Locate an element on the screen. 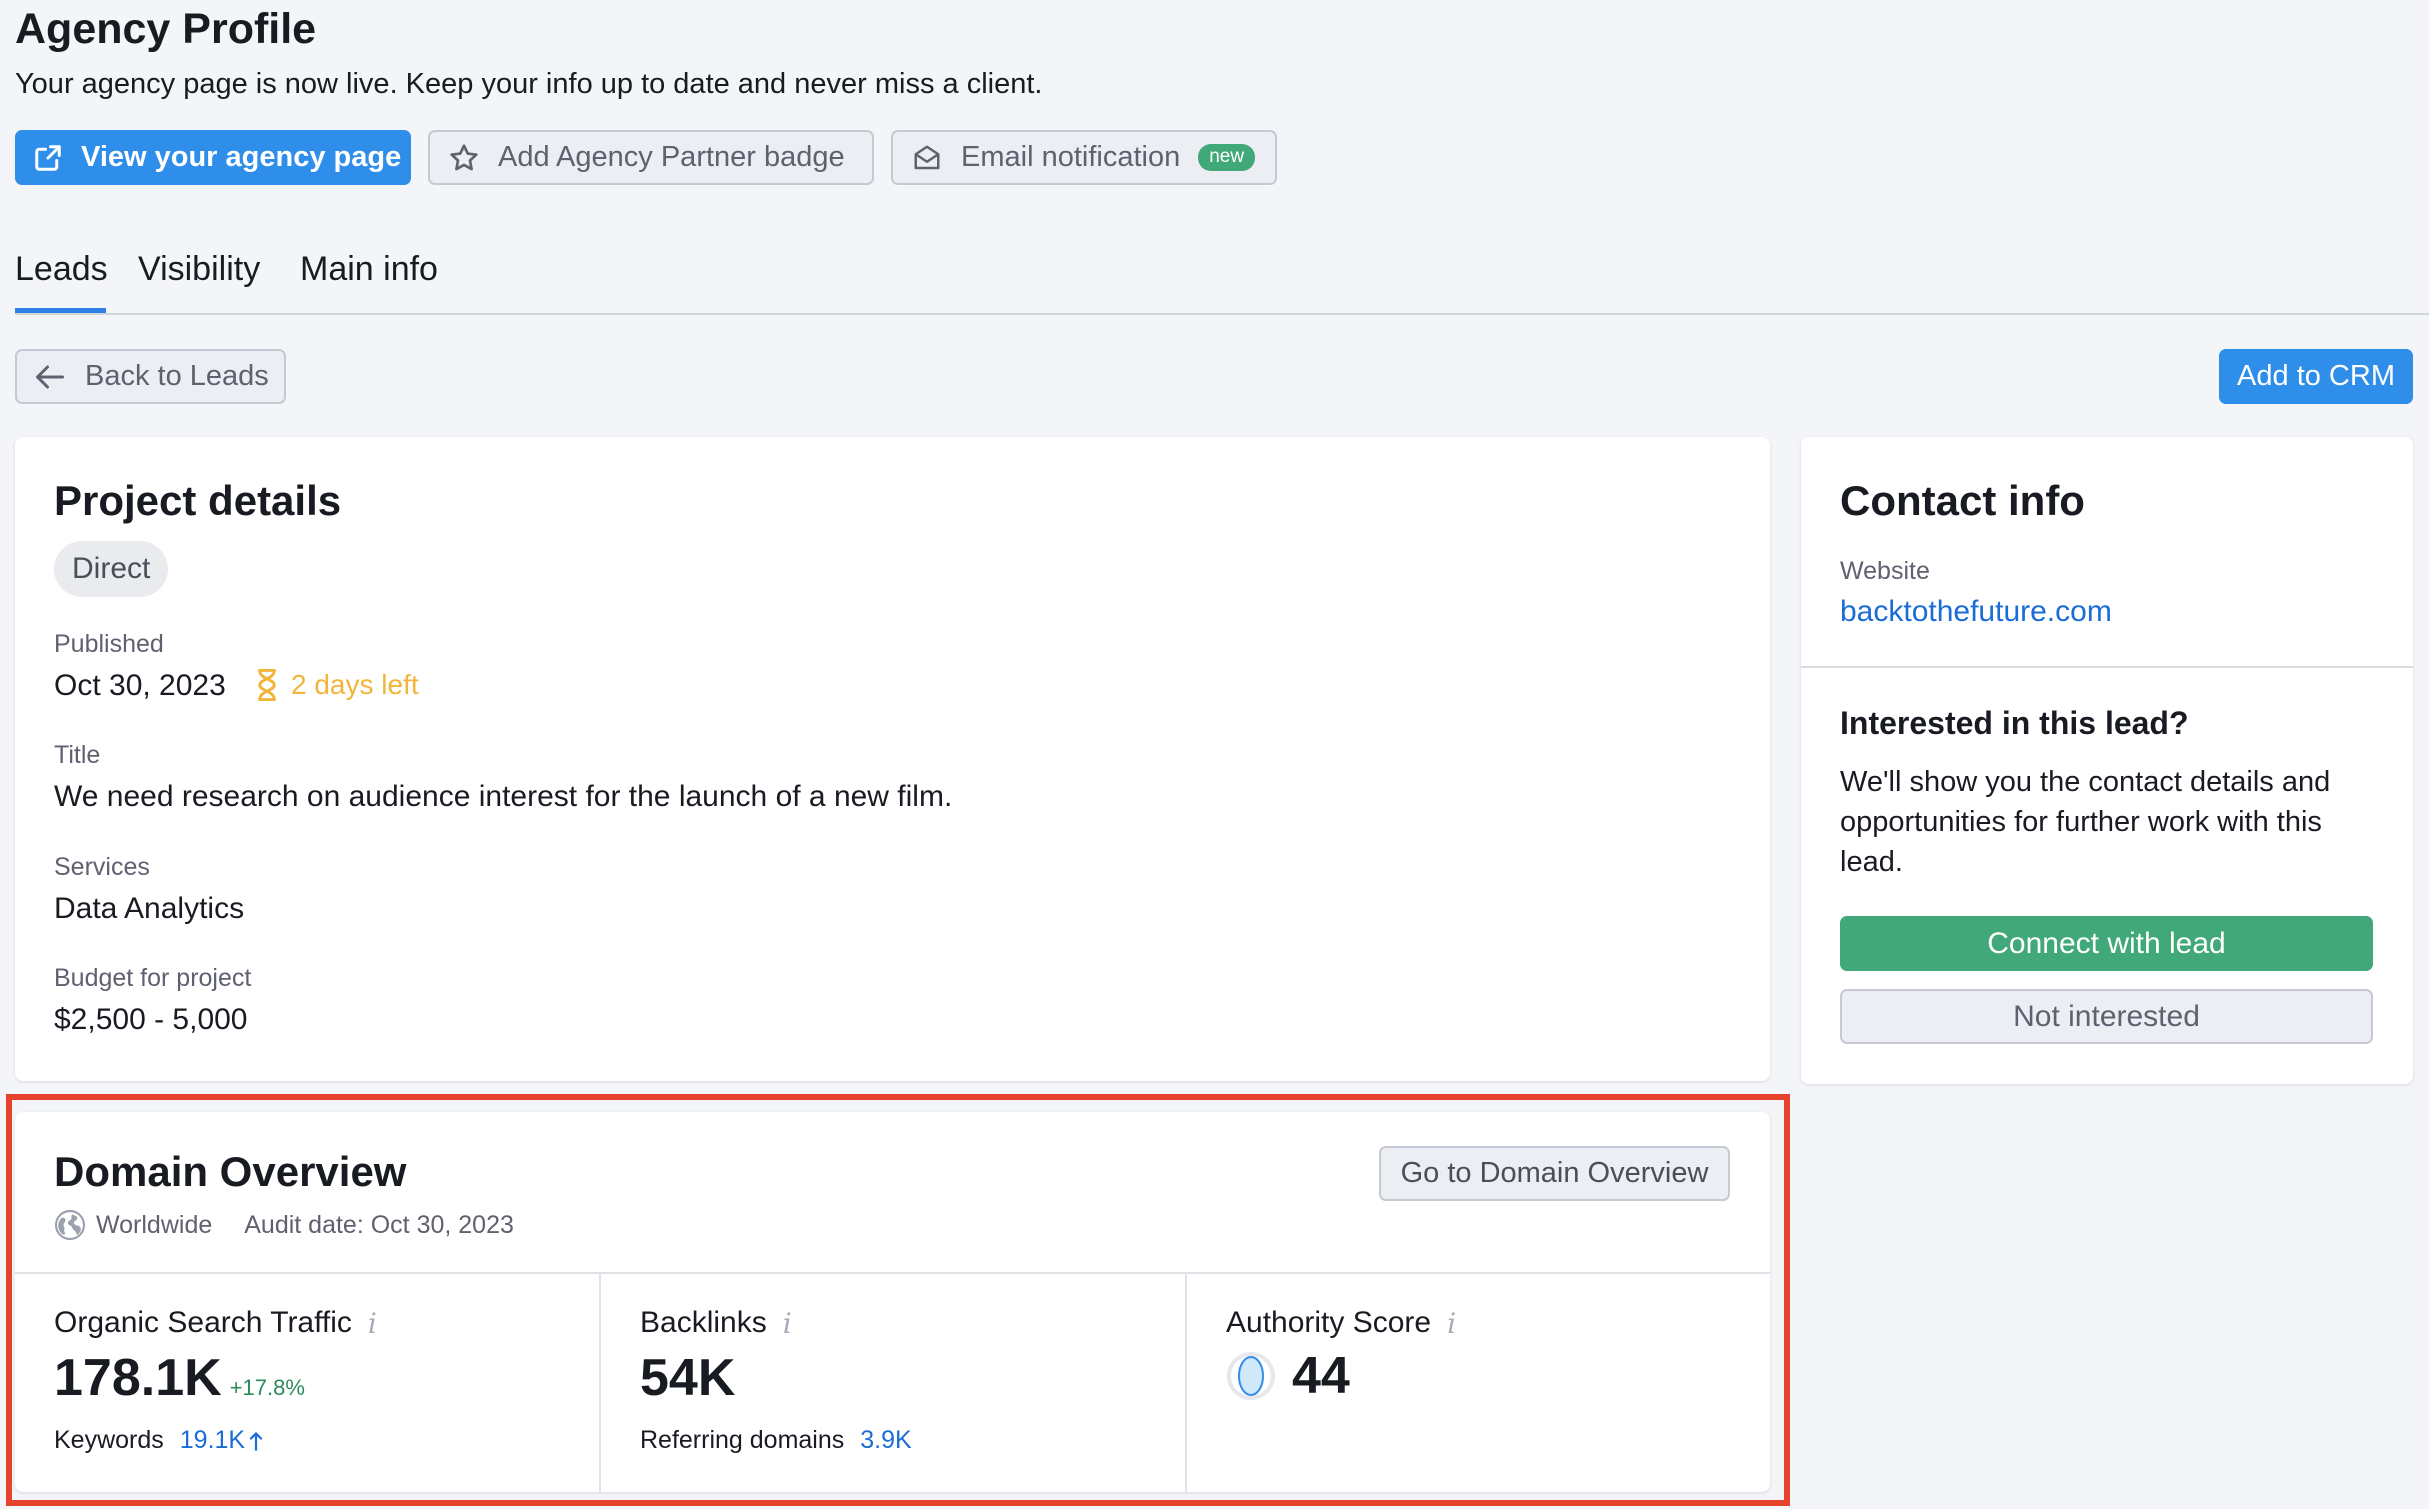  tab-main-info: Main info is located at coordinates (369, 269).